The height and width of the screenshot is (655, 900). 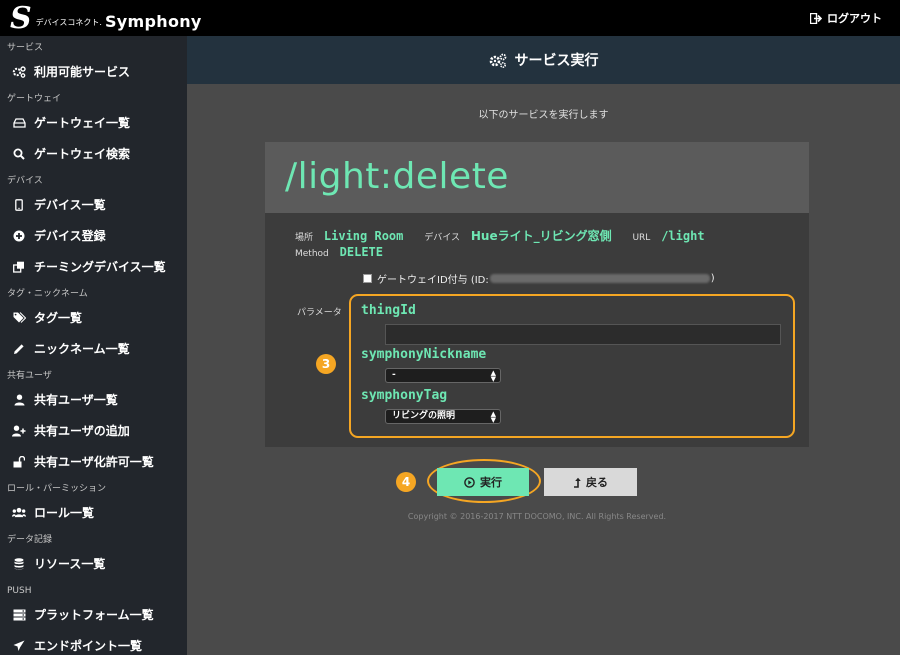 What do you see at coordinates (541, 236) in the screenshot?
I see `device-value: Hueライト_リビング窓側` at bounding box center [541, 236].